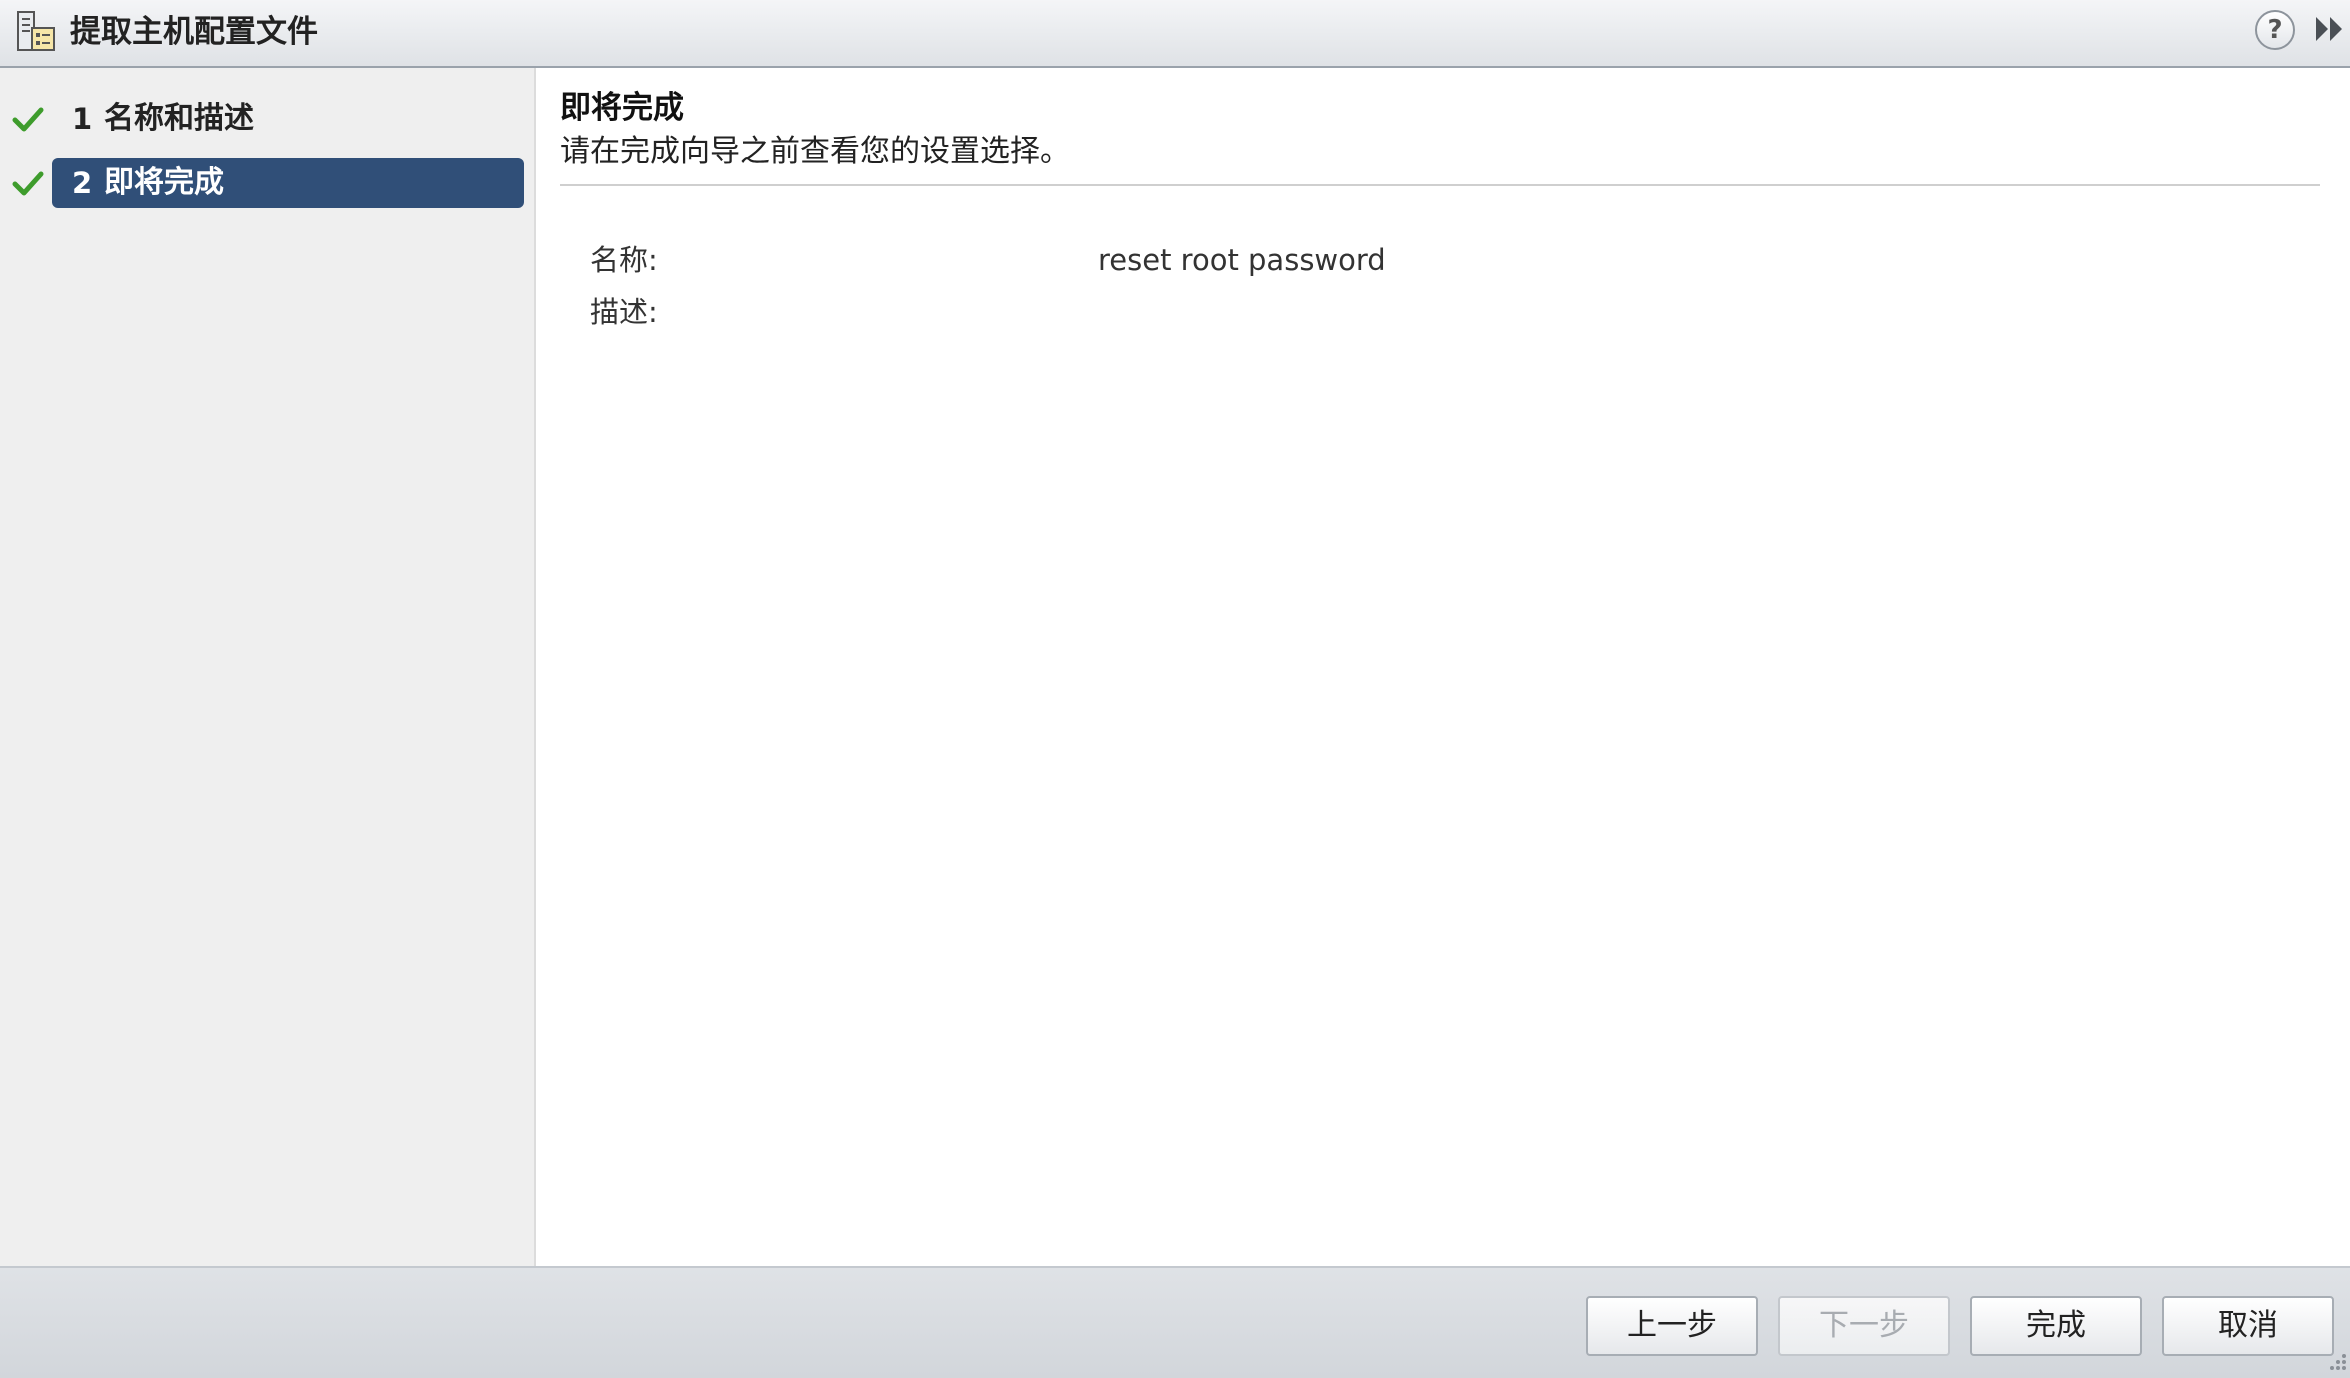  I want to click on wizard-footer: 上一步 下一步 完成 取消, so click(1175, 1322).